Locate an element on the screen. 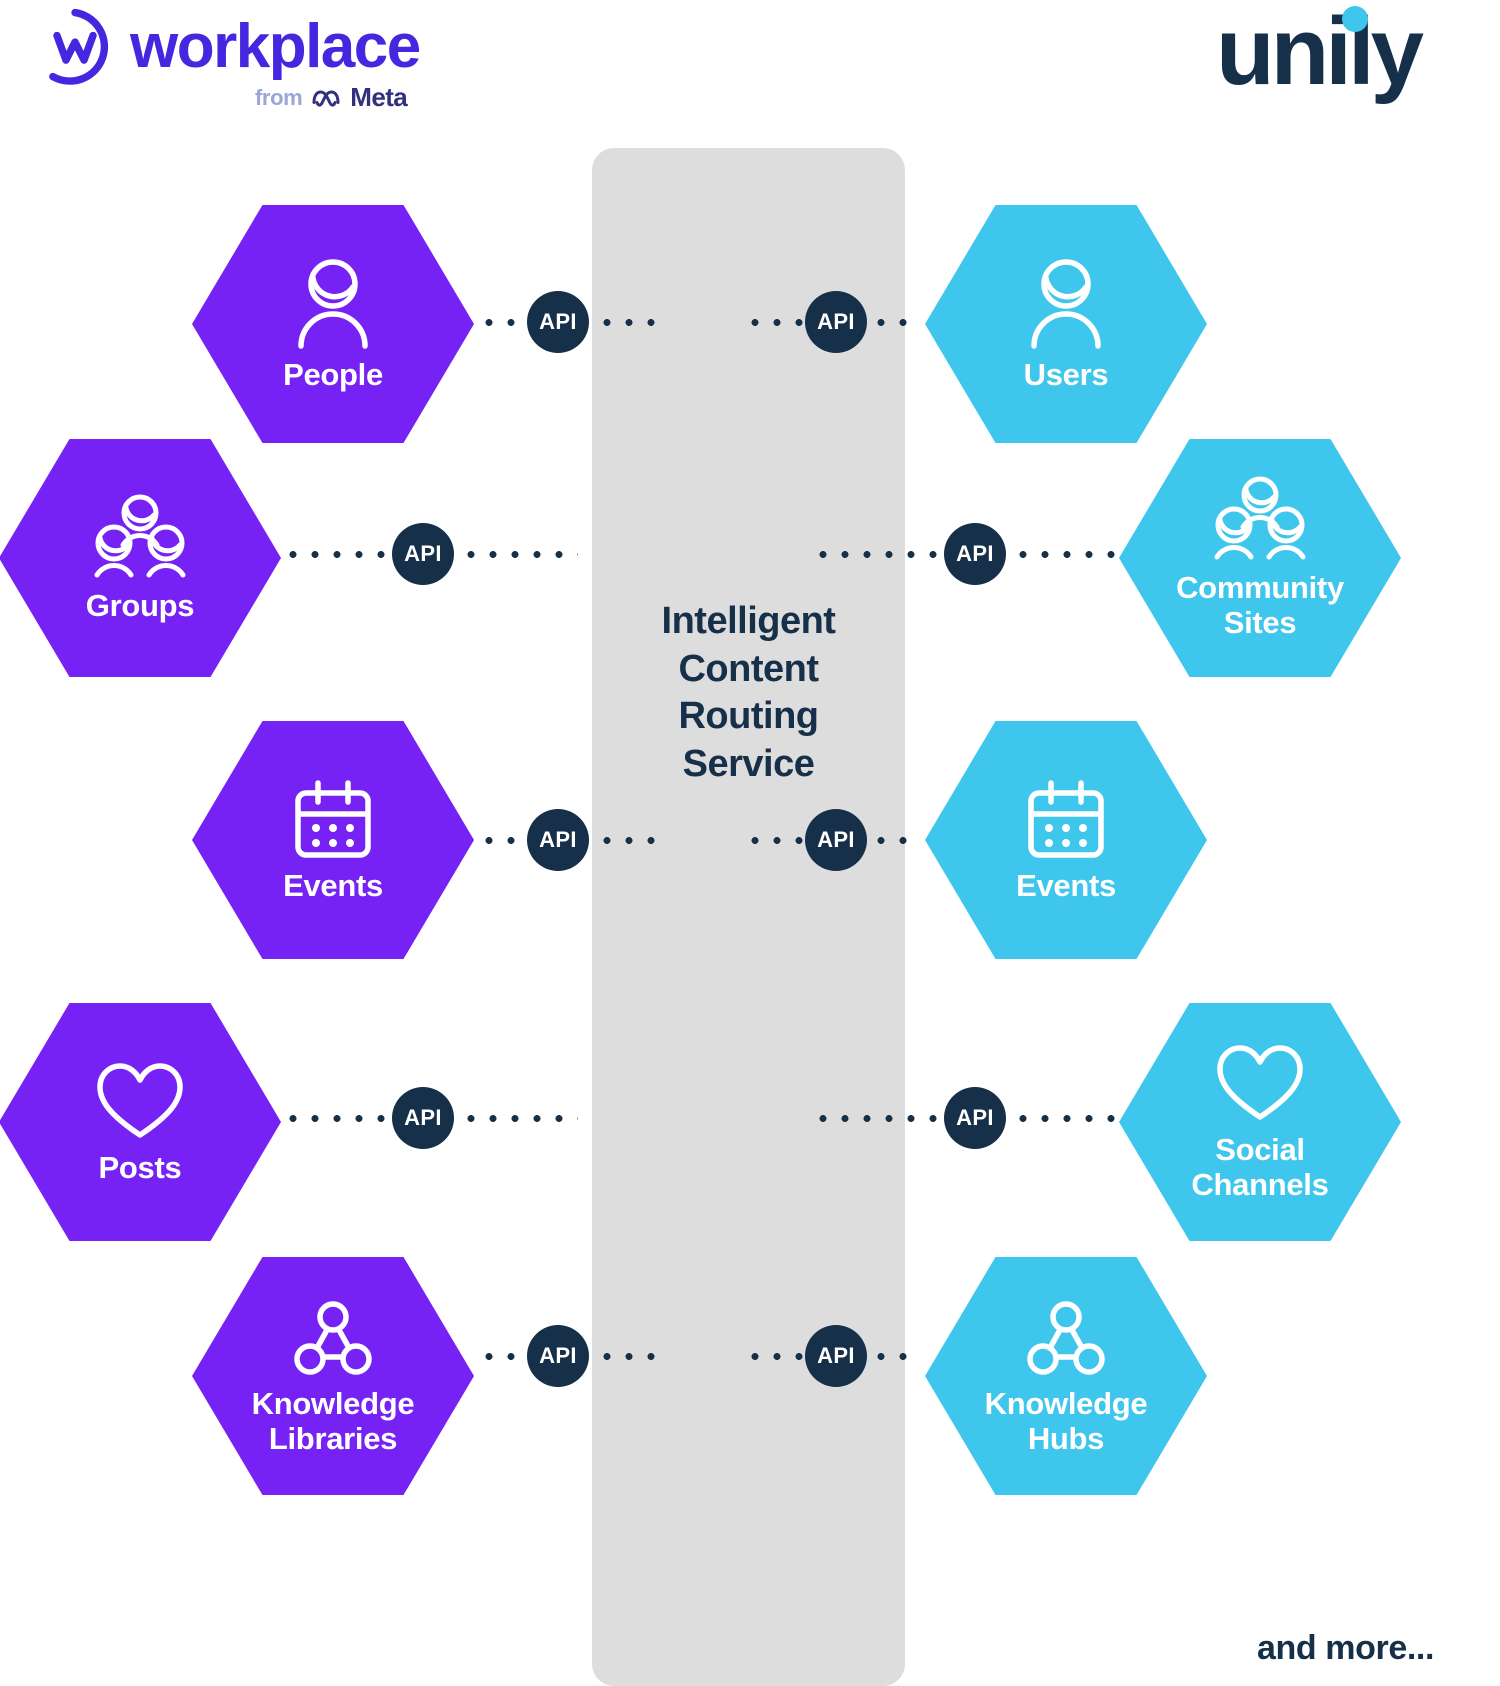  api-chip-groups: API is located at coordinates (423, 554).